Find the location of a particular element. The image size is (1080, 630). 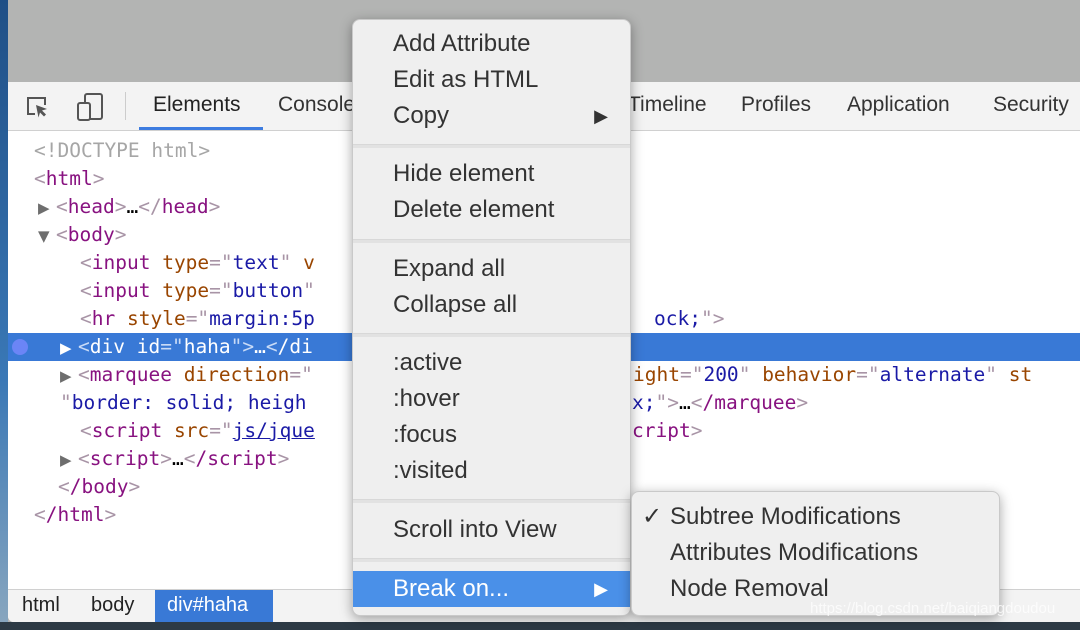

tab-profiles: Profiles is located at coordinates (776, 105).